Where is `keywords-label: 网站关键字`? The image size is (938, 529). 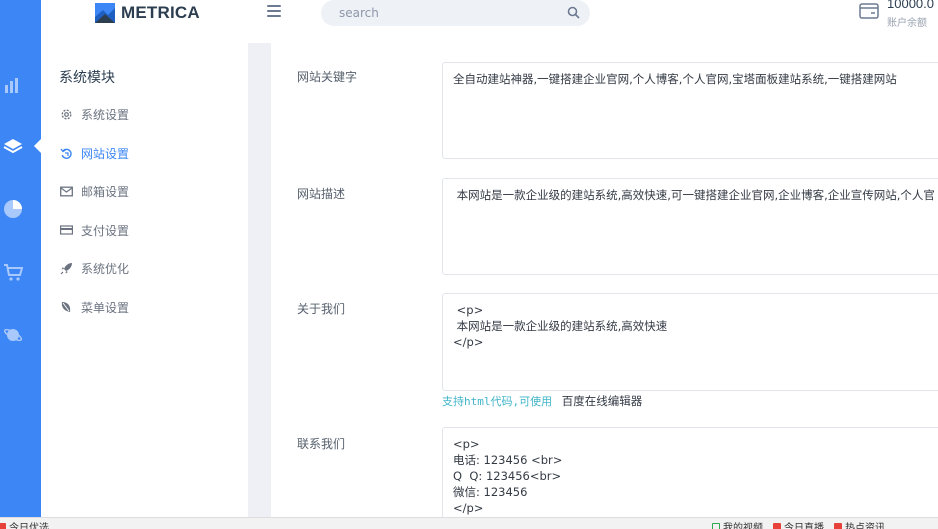
keywords-label: 网站关键字 is located at coordinates (327, 77).